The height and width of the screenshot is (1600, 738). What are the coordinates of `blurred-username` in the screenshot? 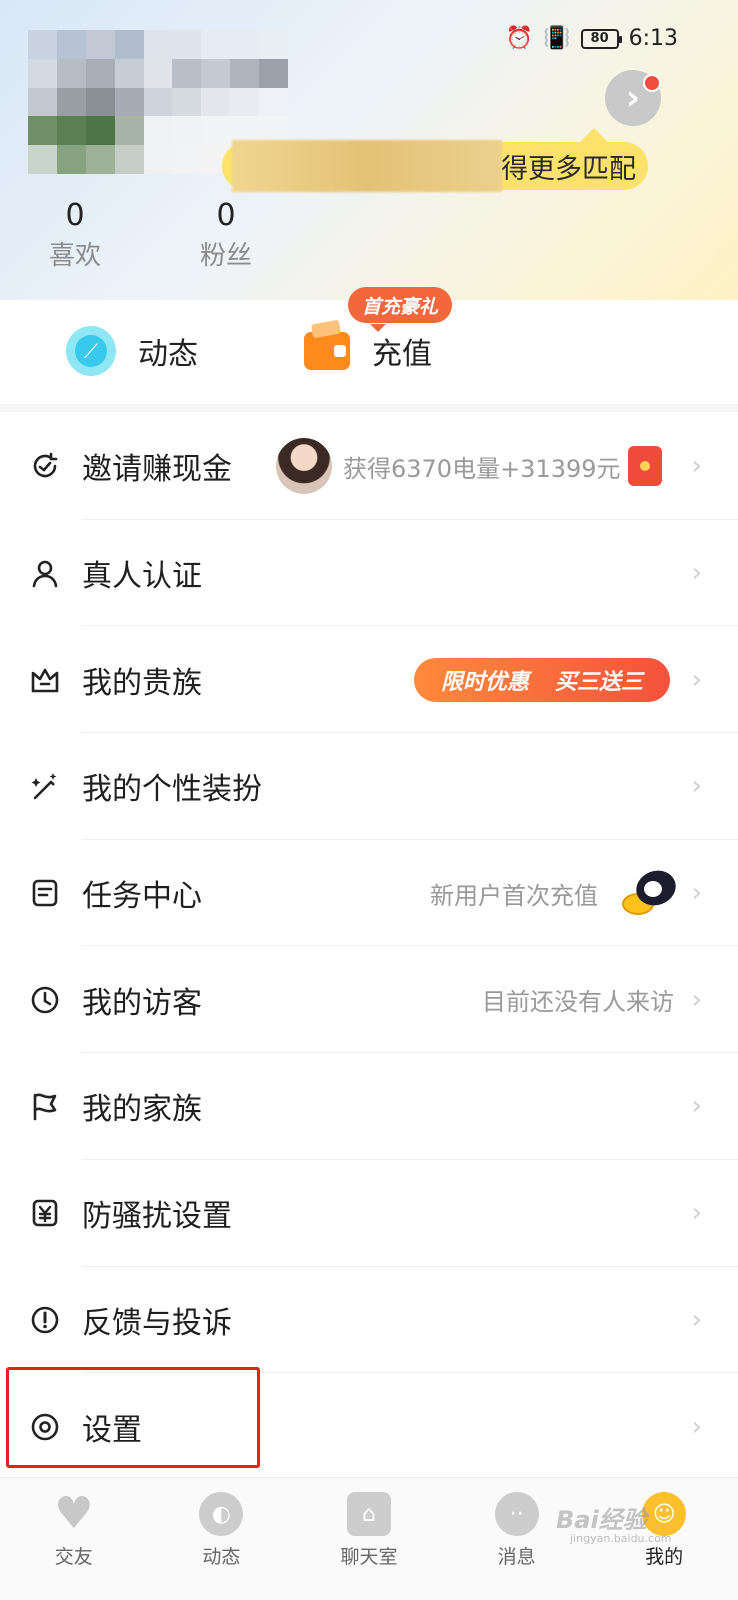 It's located at (367, 166).